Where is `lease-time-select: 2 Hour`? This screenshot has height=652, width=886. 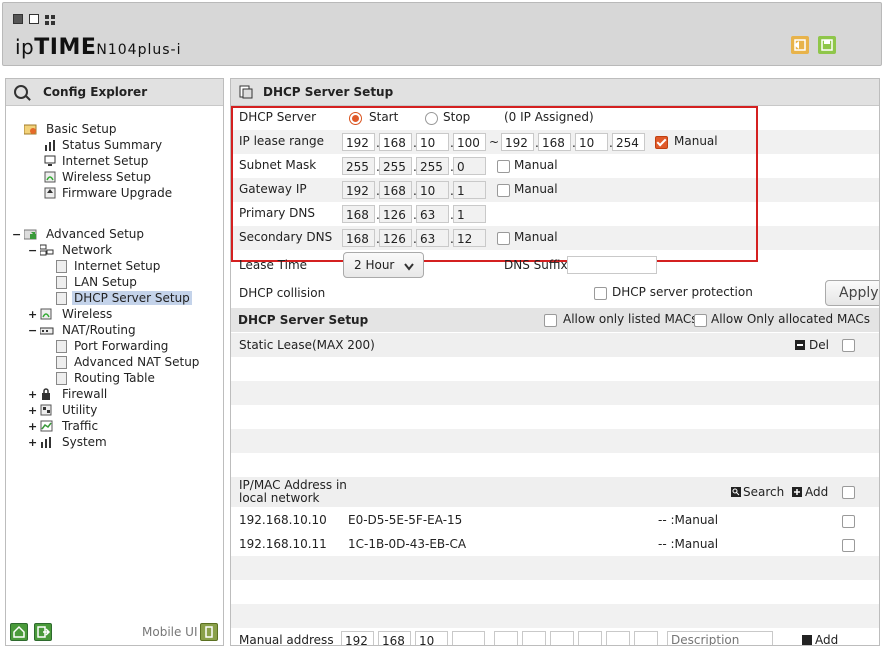
lease-time-select: 2 Hour is located at coordinates (383, 265).